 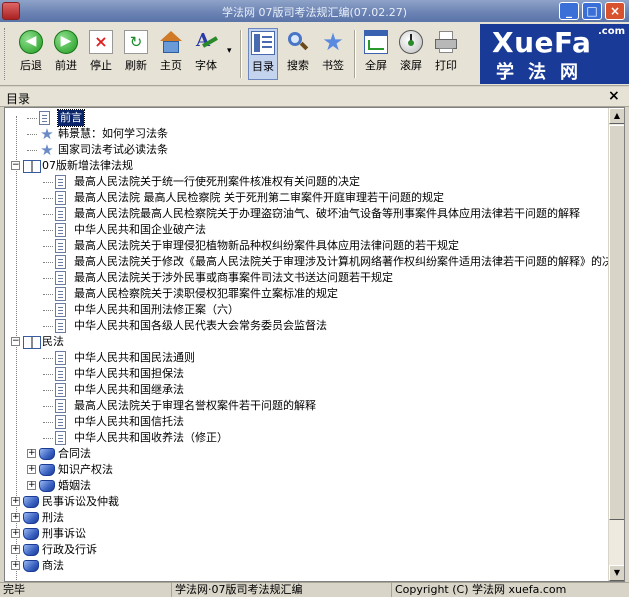 I want to click on tree-item: − 07版新增法律法规, so click(x=306, y=166).